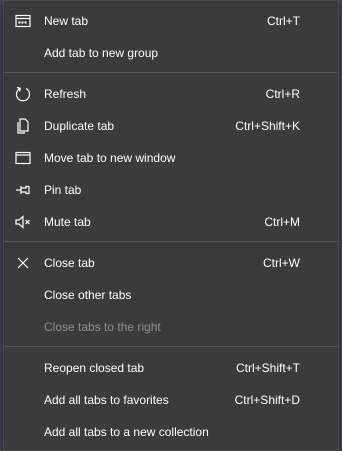 This screenshot has height=451, width=342. What do you see at coordinates (171, 94) in the screenshot?
I see `menu-item-refresh: Refresh Ctrl+R` at bounding box center [171, 94].